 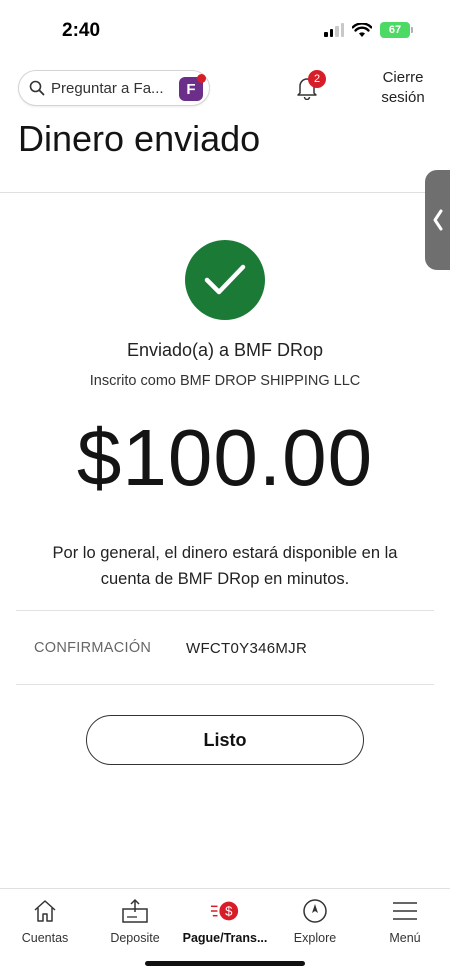 What do you see at coordinates (225, 192) in the screenshot?
I see `header-divider` at bounding box center [225, 192].